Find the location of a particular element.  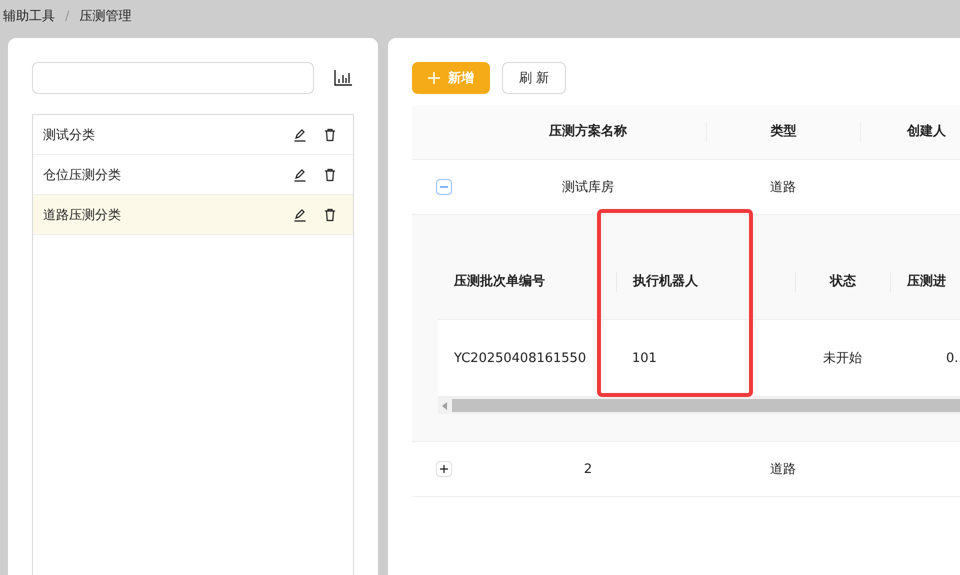

search-field is located at coordinates (173, 78).